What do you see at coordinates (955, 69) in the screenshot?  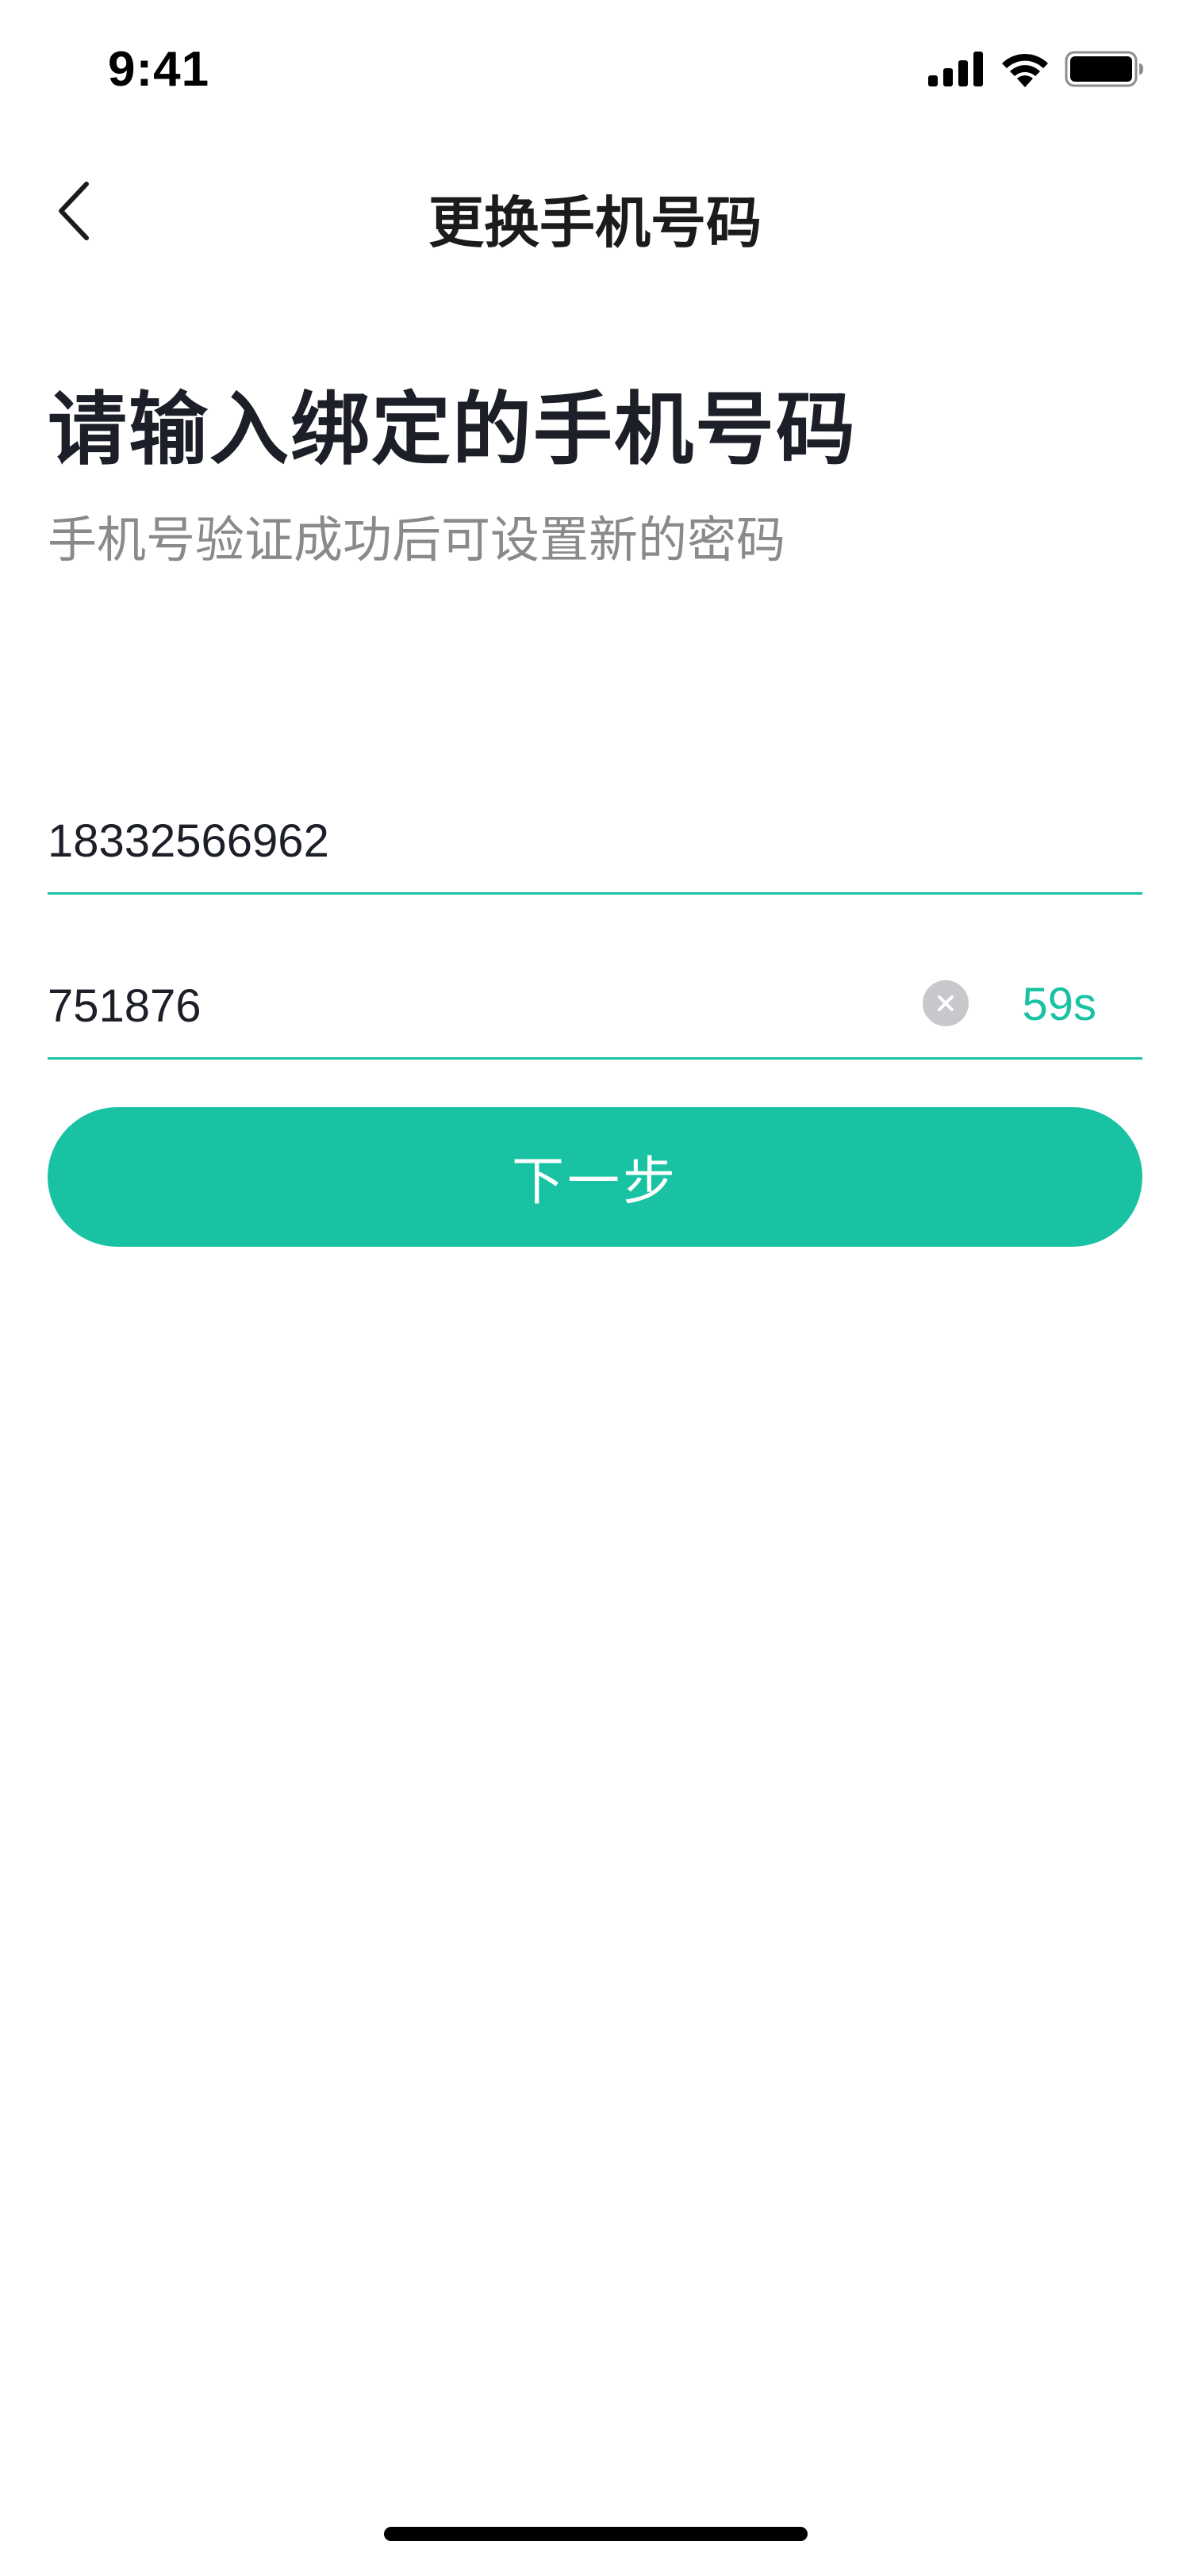 I see `cellular-signal-icon` at bounding box center [955, 69].